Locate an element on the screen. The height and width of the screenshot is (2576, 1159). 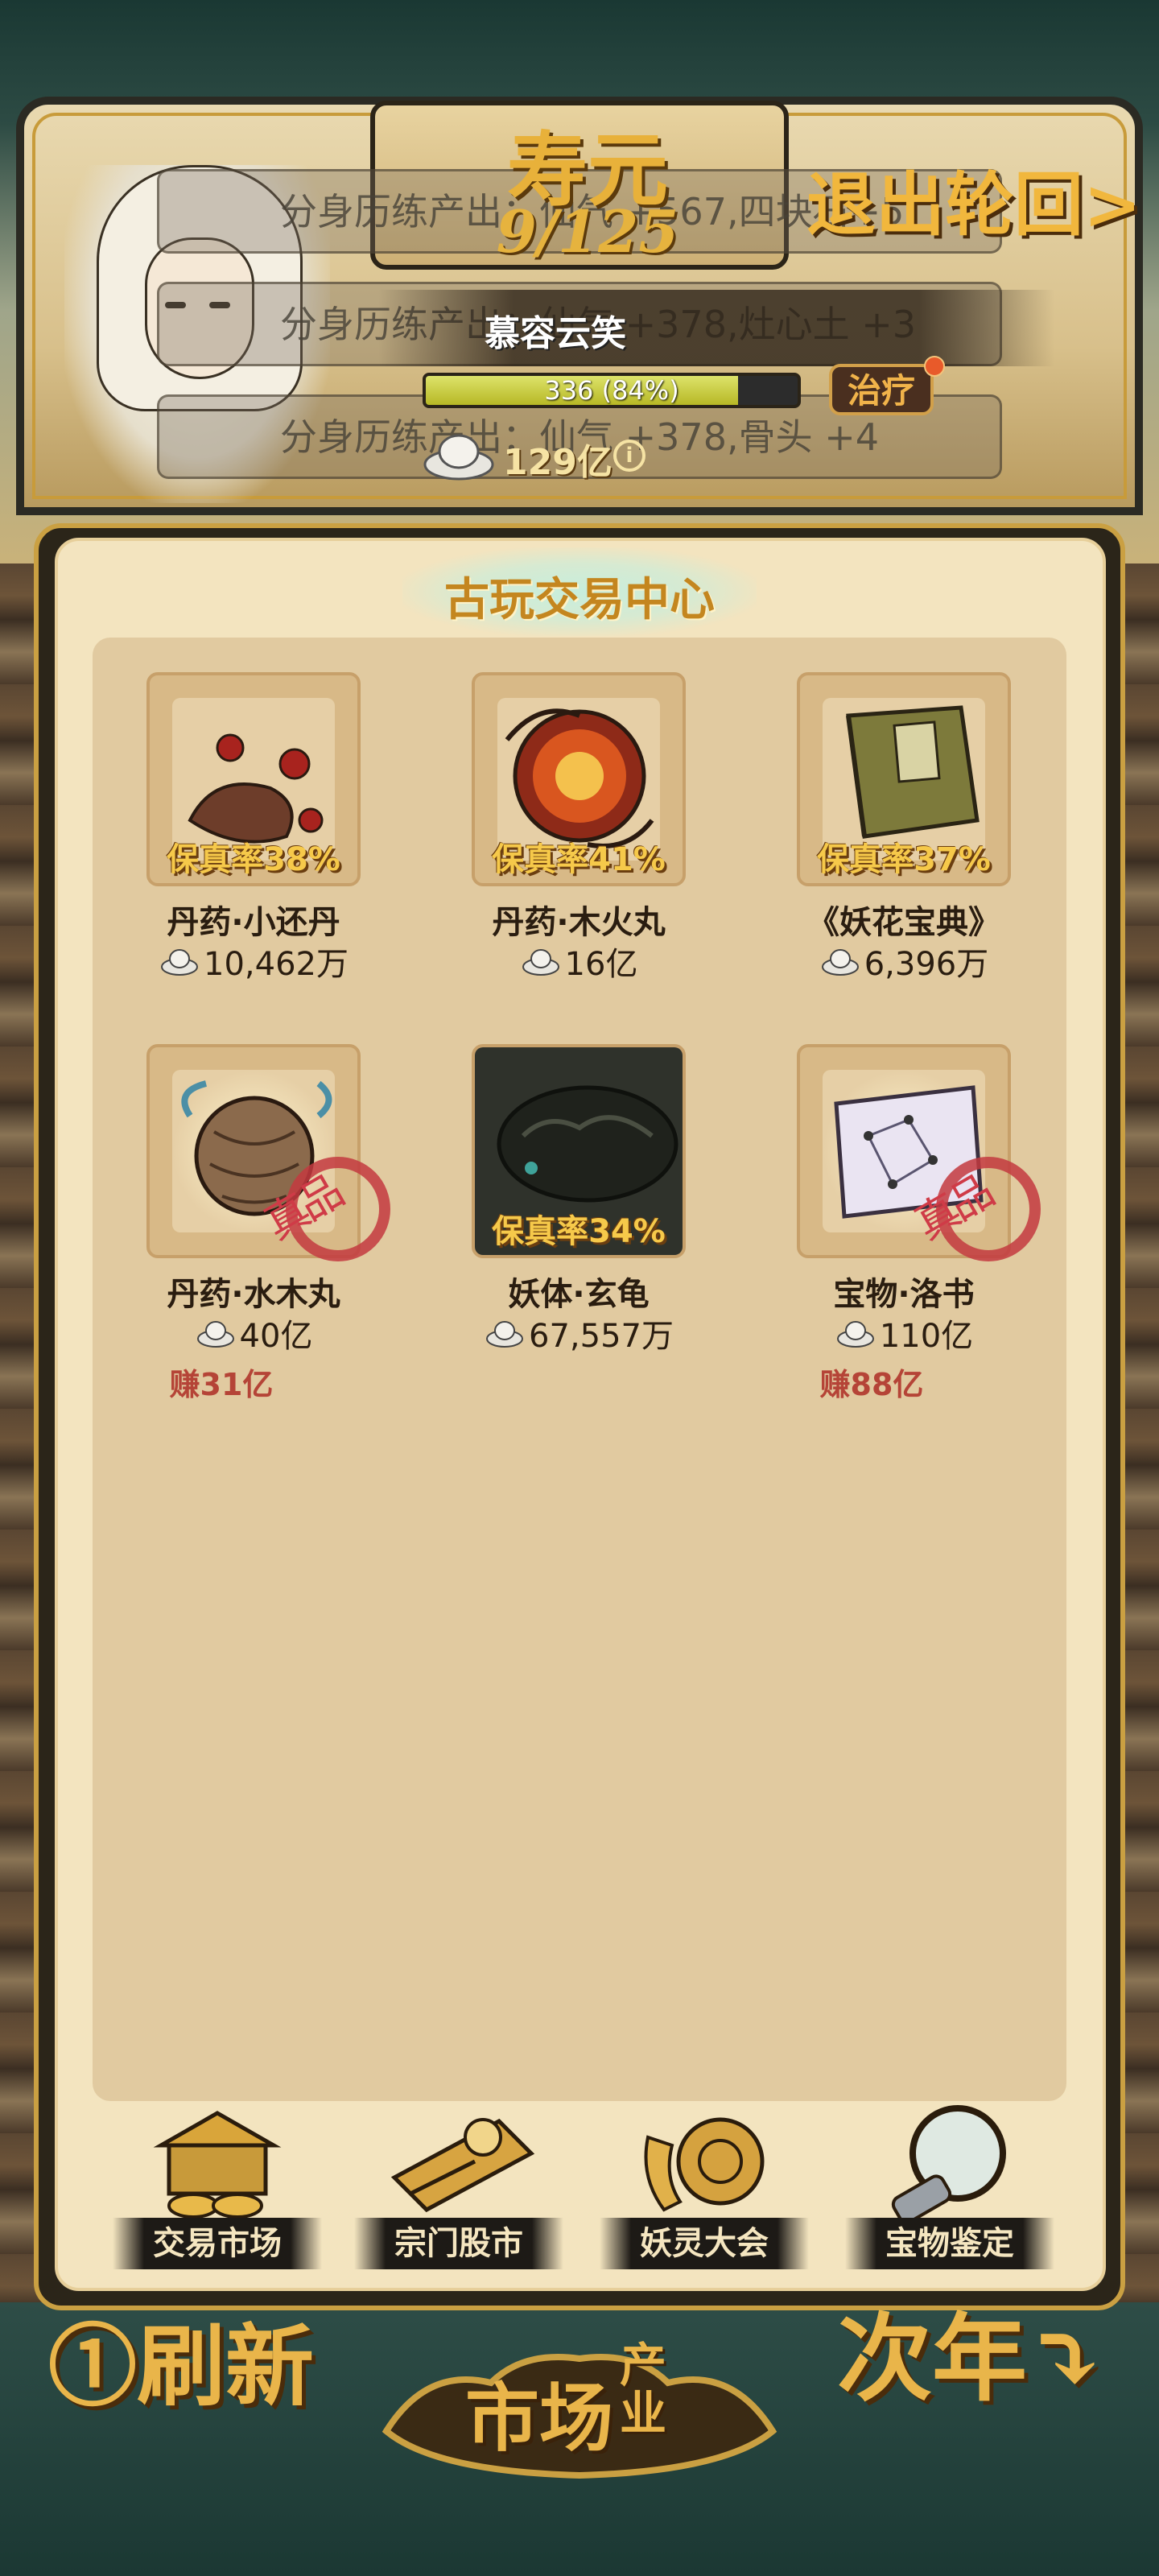
item-name: 妖体·玄龟 is located at coordinates (579, 1294).